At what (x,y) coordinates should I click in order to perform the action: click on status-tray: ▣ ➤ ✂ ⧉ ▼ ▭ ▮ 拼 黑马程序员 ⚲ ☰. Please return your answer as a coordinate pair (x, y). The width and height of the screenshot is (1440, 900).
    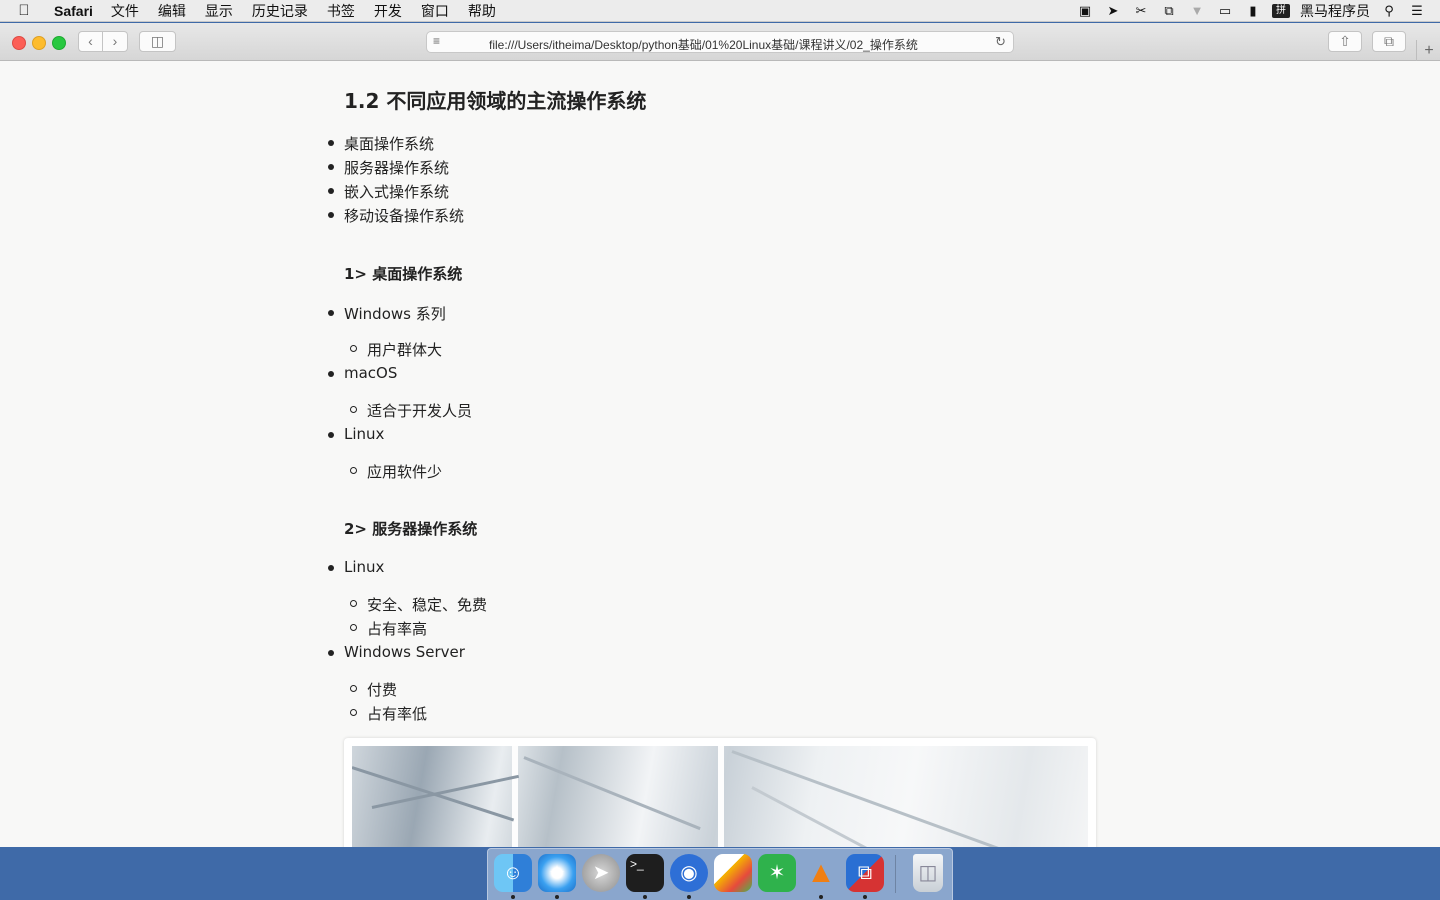
    Looking at the image, I should click on (1251, 11).